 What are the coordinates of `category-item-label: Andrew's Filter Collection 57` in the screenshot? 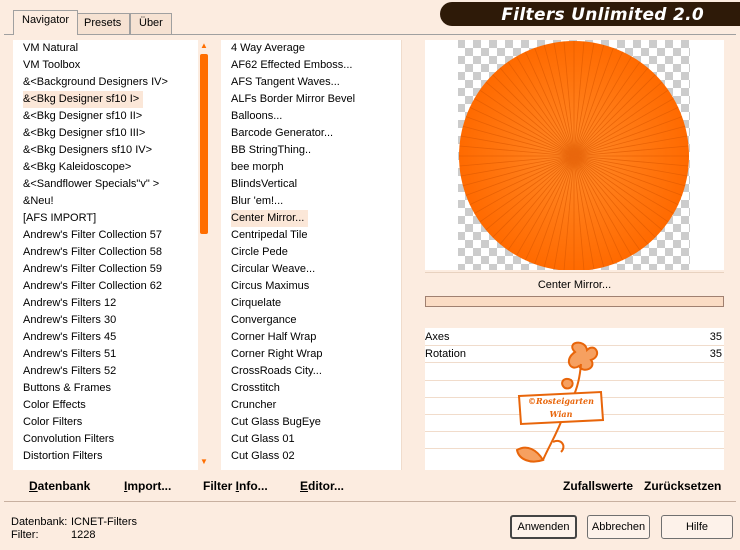 It's located at (93, 235).